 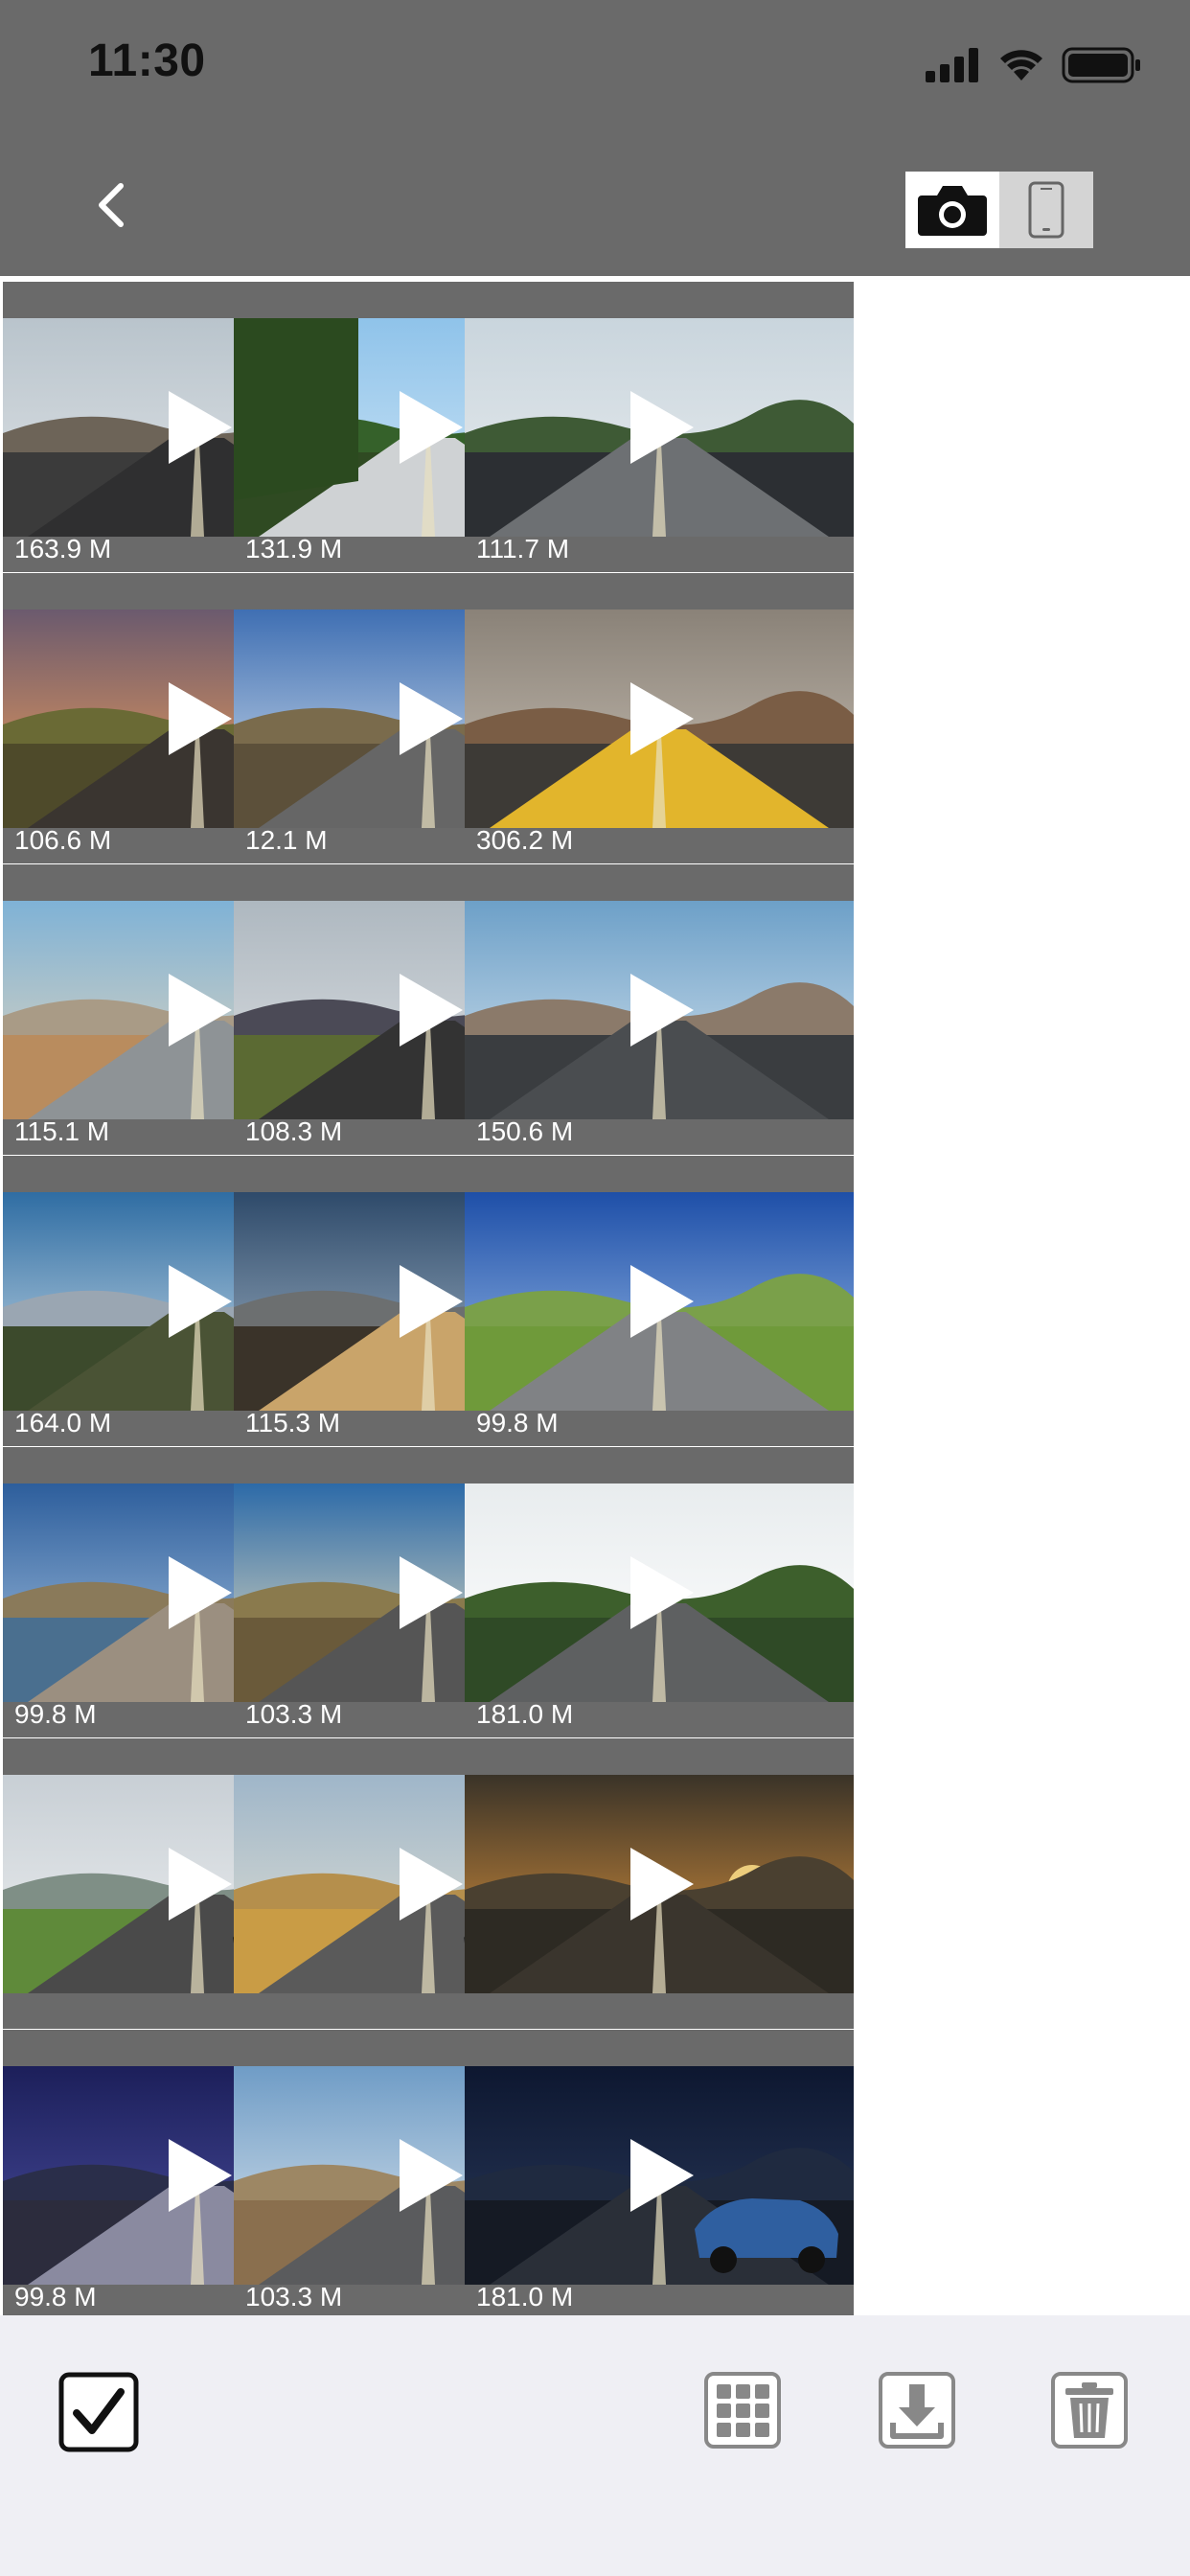 What do you see at coordinates (62, 1131) in the screenshot?
I see `video-size-label: 115.1 M` at bounding box center [62, 1131].